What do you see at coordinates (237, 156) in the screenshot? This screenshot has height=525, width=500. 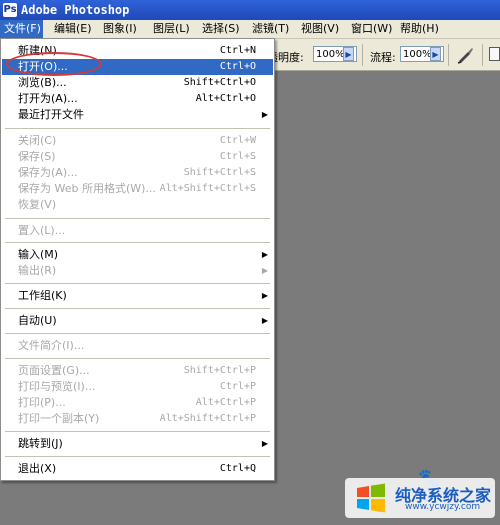 I see `menu-item-shortcut: Ctrl+S` at bounding box center [237, 156].